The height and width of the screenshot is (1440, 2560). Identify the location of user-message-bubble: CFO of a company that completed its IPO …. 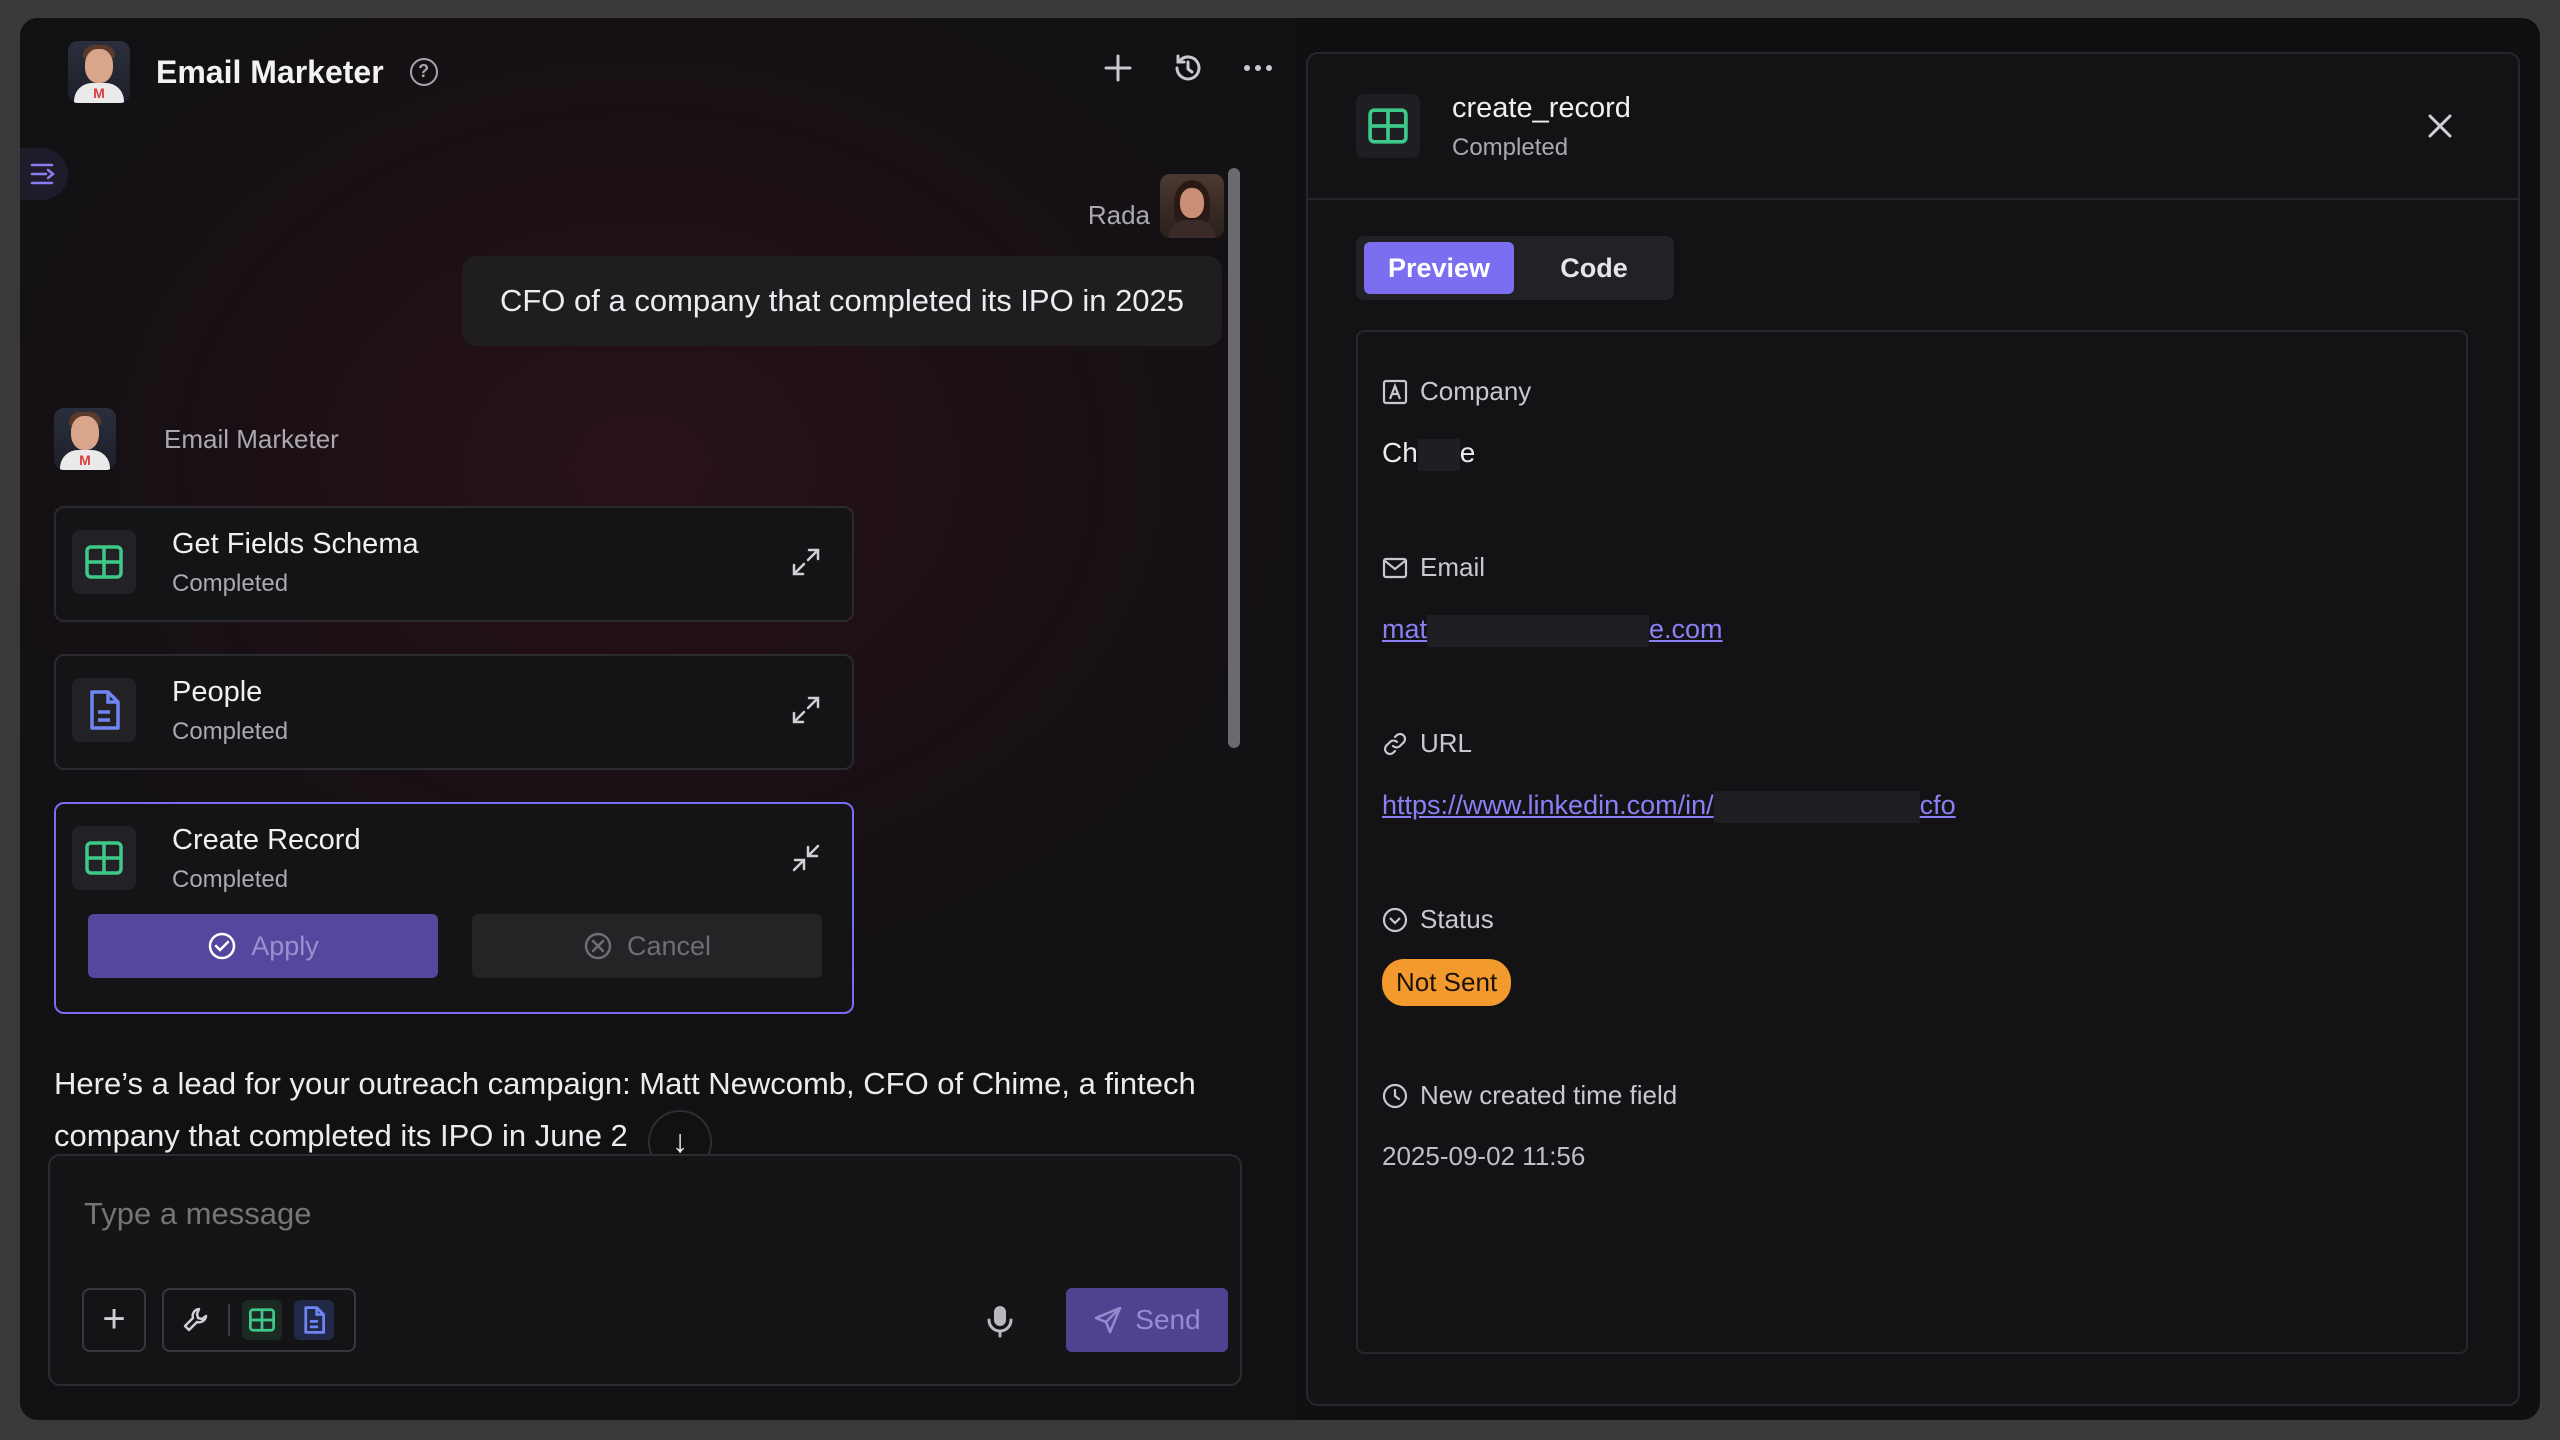
(842, 301).